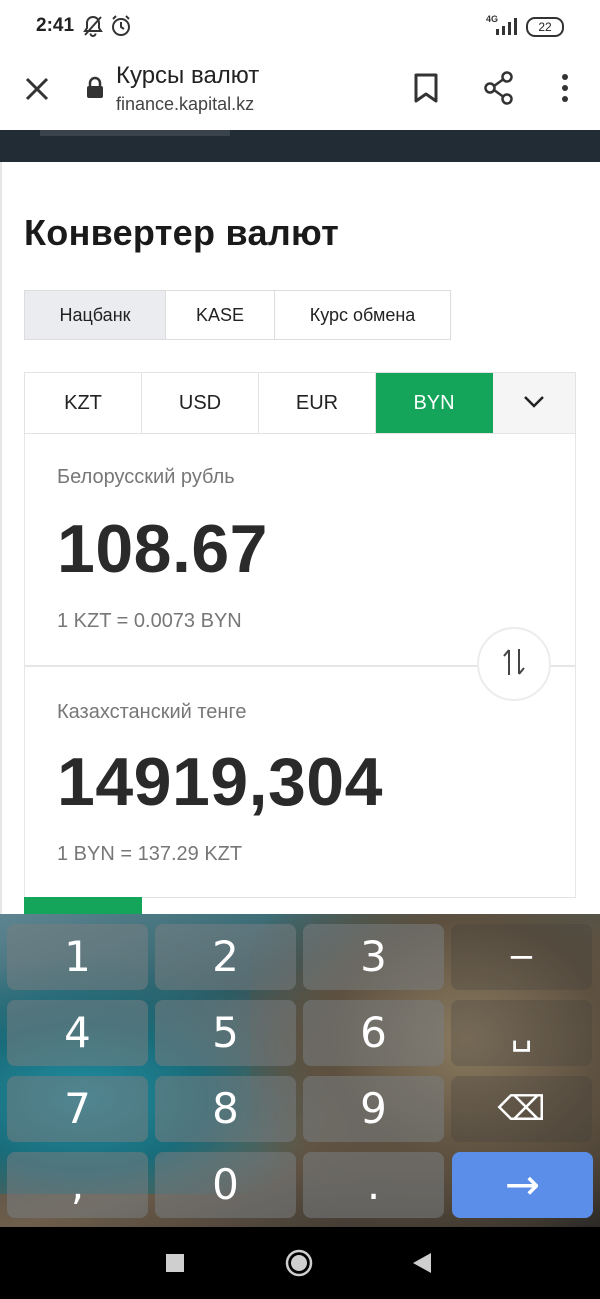  I want to click on back-icon, so click(422, 1265).